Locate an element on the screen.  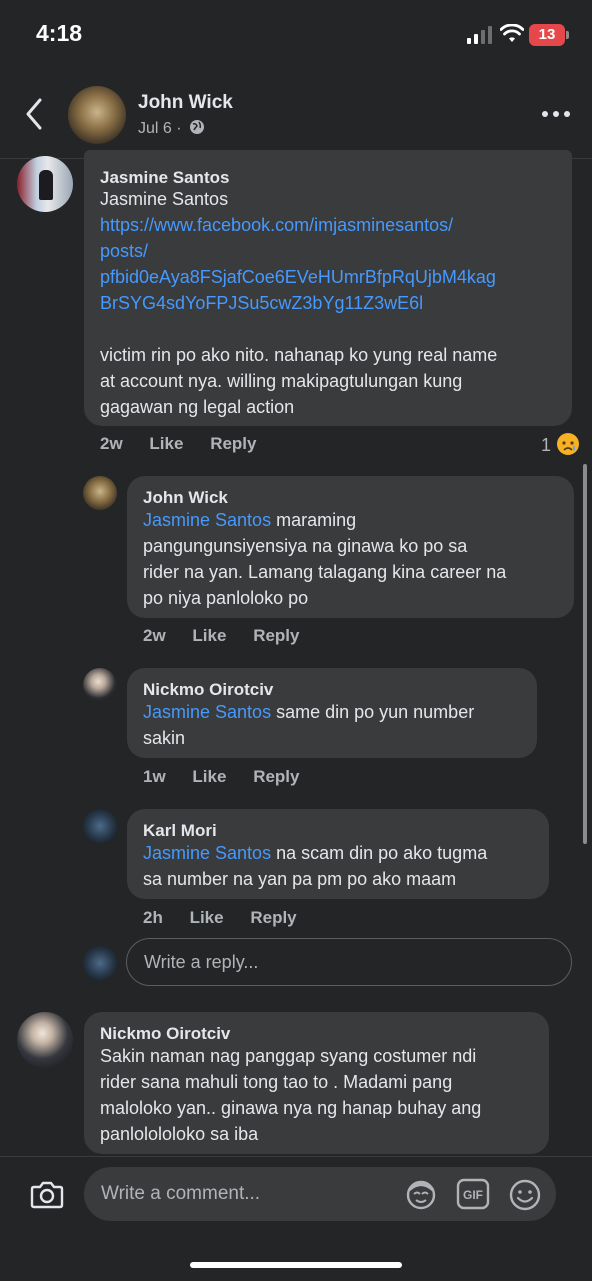
post-author-name: John Wick is located at coordinates (185, 103).